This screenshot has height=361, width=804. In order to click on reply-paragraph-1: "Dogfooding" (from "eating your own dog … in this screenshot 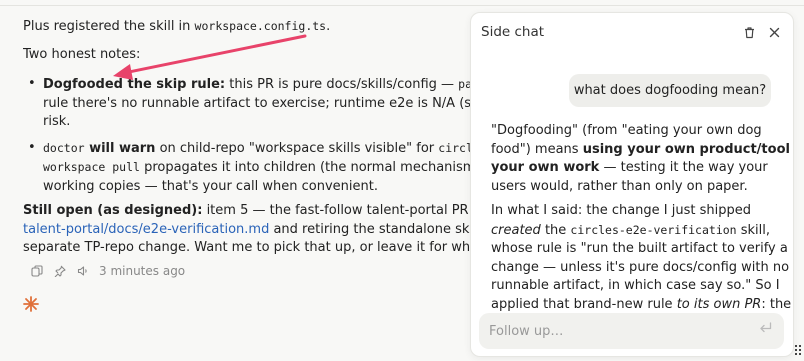, I will do `click(642, 159)`.